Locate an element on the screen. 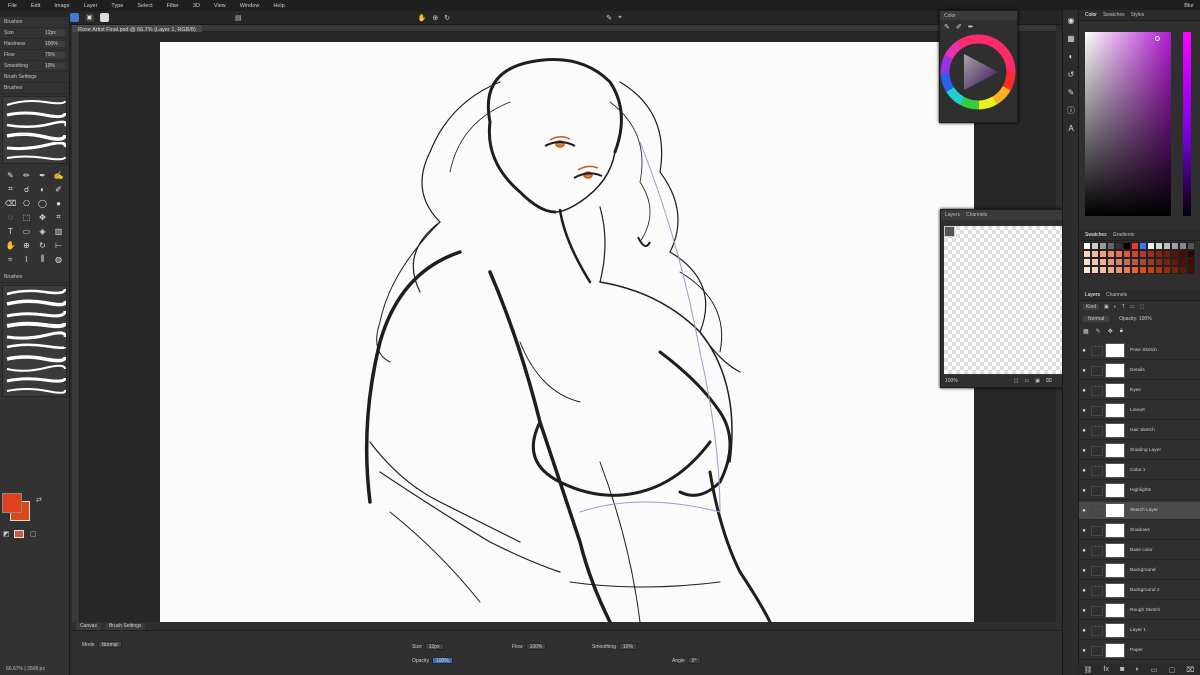 The image size is (1200, 675). filter-shape-icon: ▭ is located at coordinates (1132, 307).